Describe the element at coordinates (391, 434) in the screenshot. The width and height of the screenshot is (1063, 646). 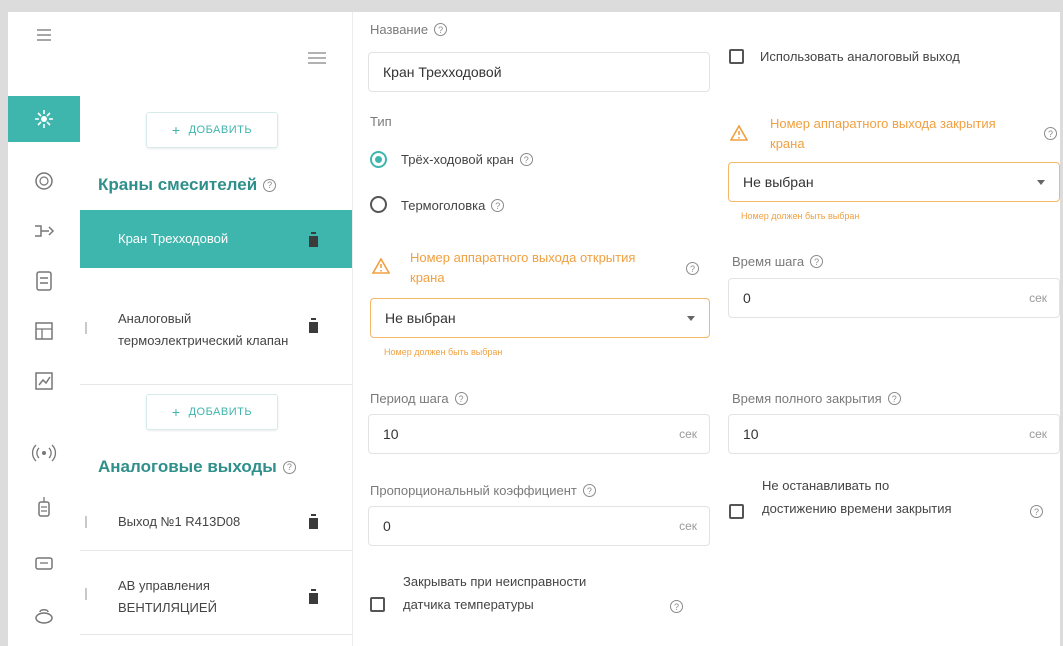
I see `step-period-value: 10` at that location.